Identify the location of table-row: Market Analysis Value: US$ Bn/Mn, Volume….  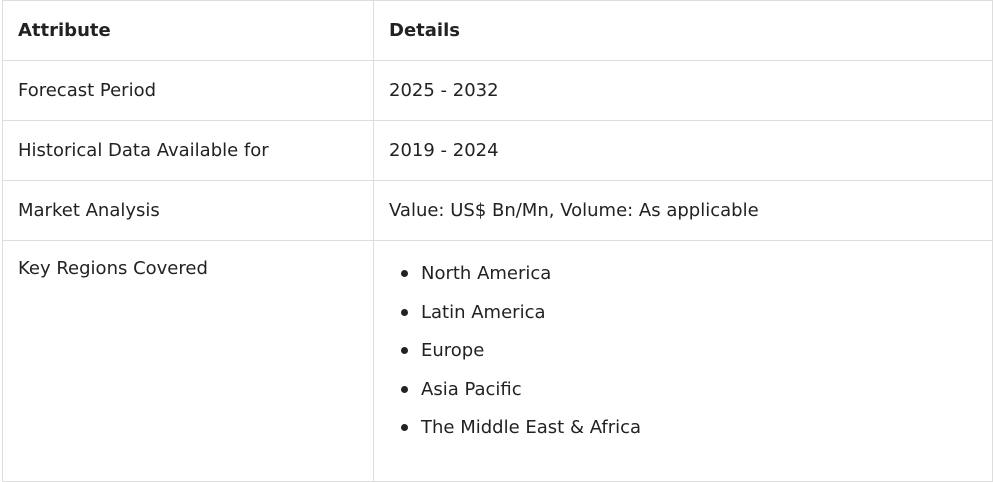
(497, 210).